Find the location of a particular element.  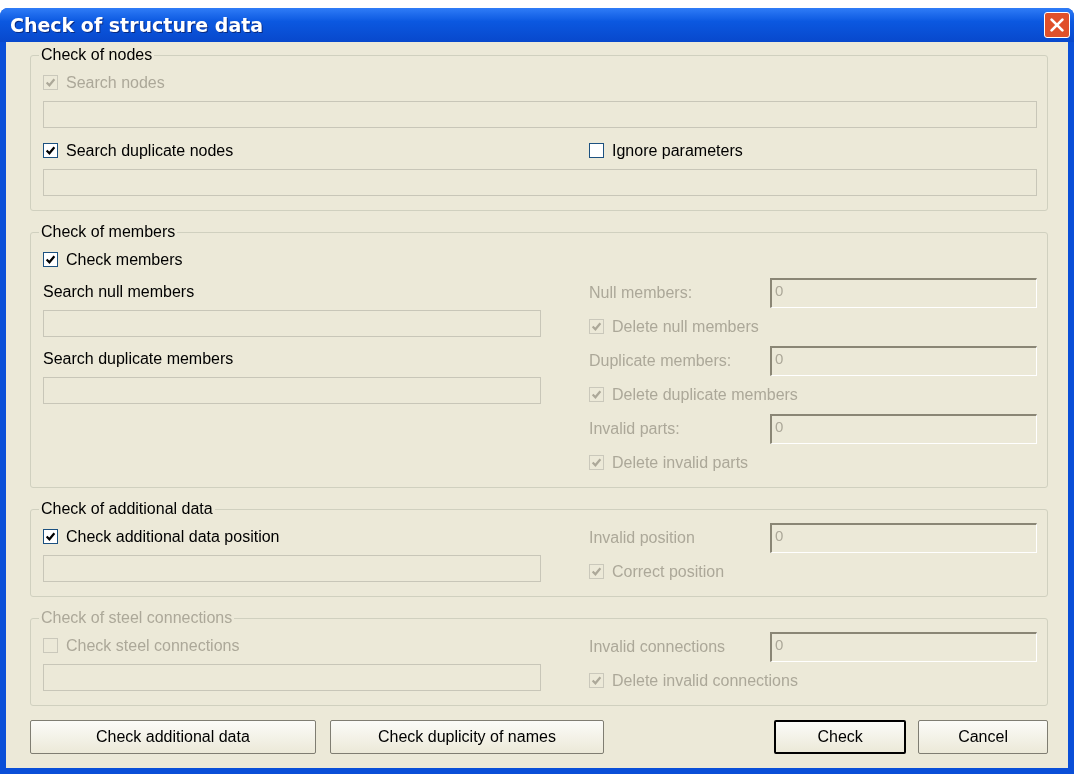

group-title: Check of members is located at coordinates (108, 232).